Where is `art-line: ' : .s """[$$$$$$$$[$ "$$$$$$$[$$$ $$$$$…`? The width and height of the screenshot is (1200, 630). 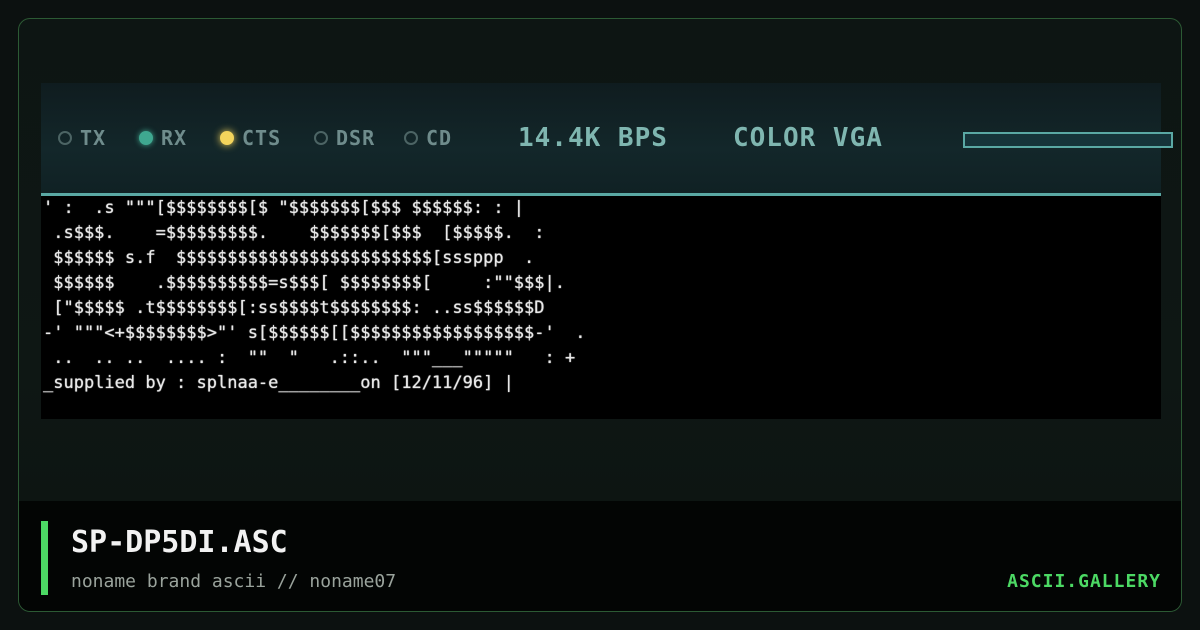 art-line: ' : .s """[$$$$$$$$[$ "$$$$$$$[$$$ $$$$$… is located at coordinates (284, 208).